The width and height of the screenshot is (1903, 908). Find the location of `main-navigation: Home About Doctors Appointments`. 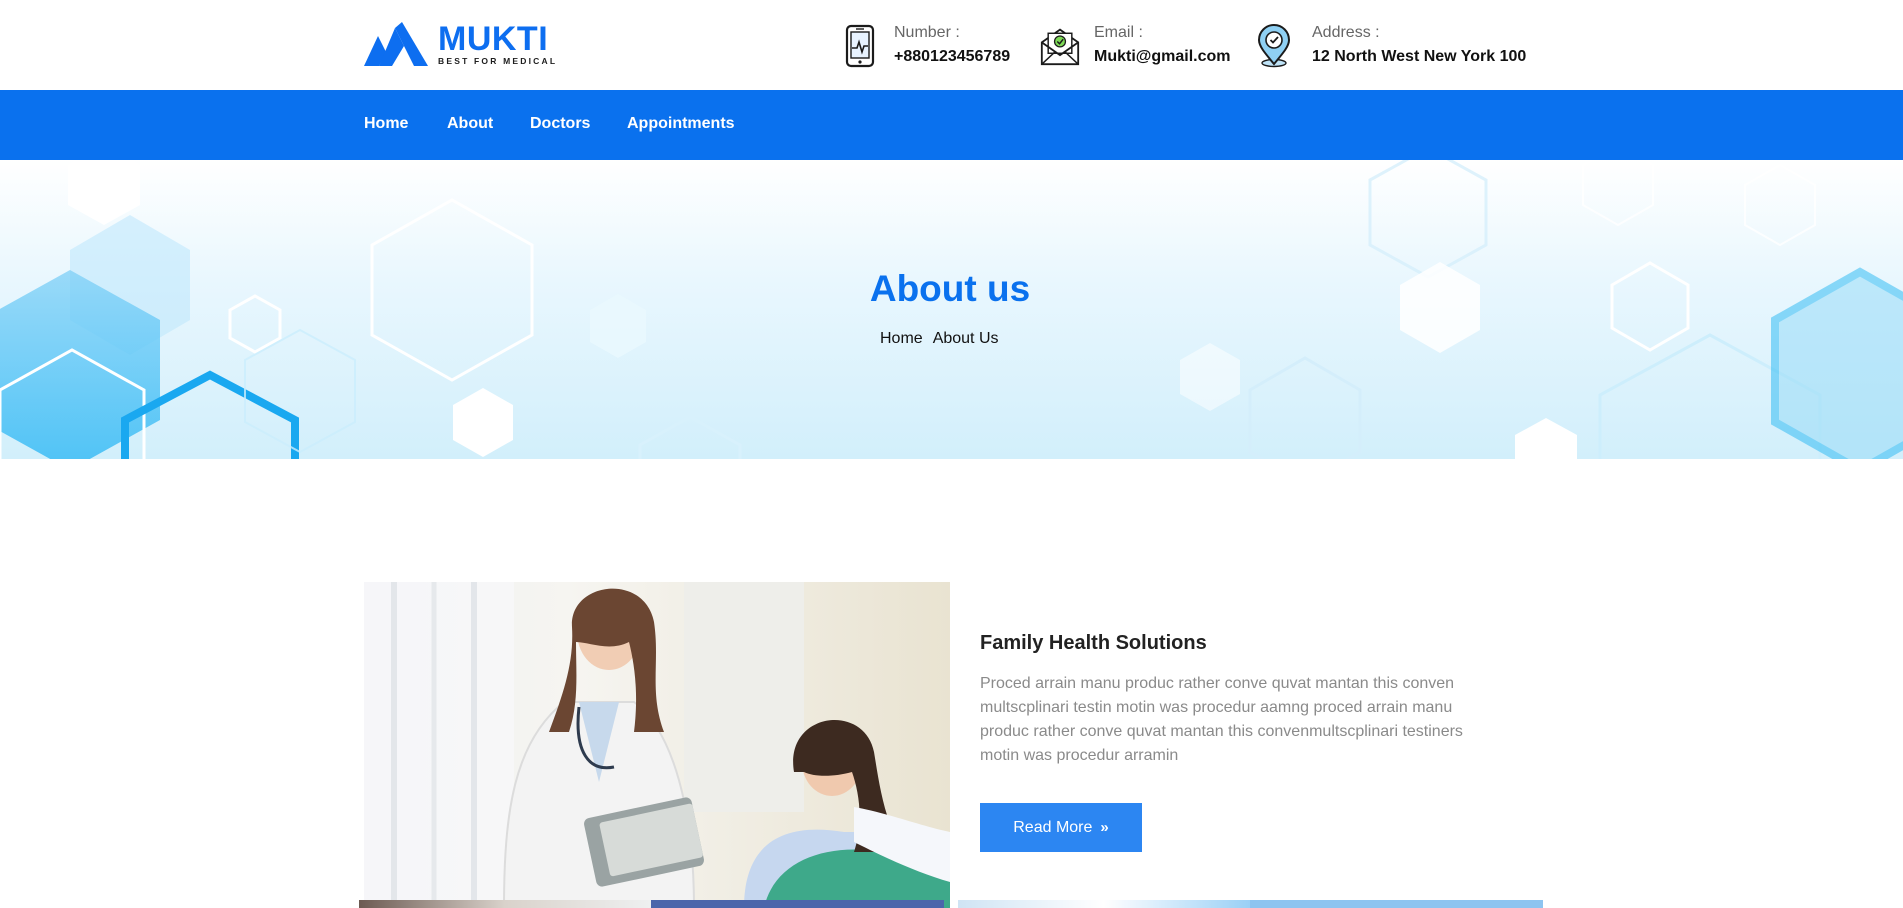

main-navigation: Home About Doctors Appointments is located at coordinates (951, 125).